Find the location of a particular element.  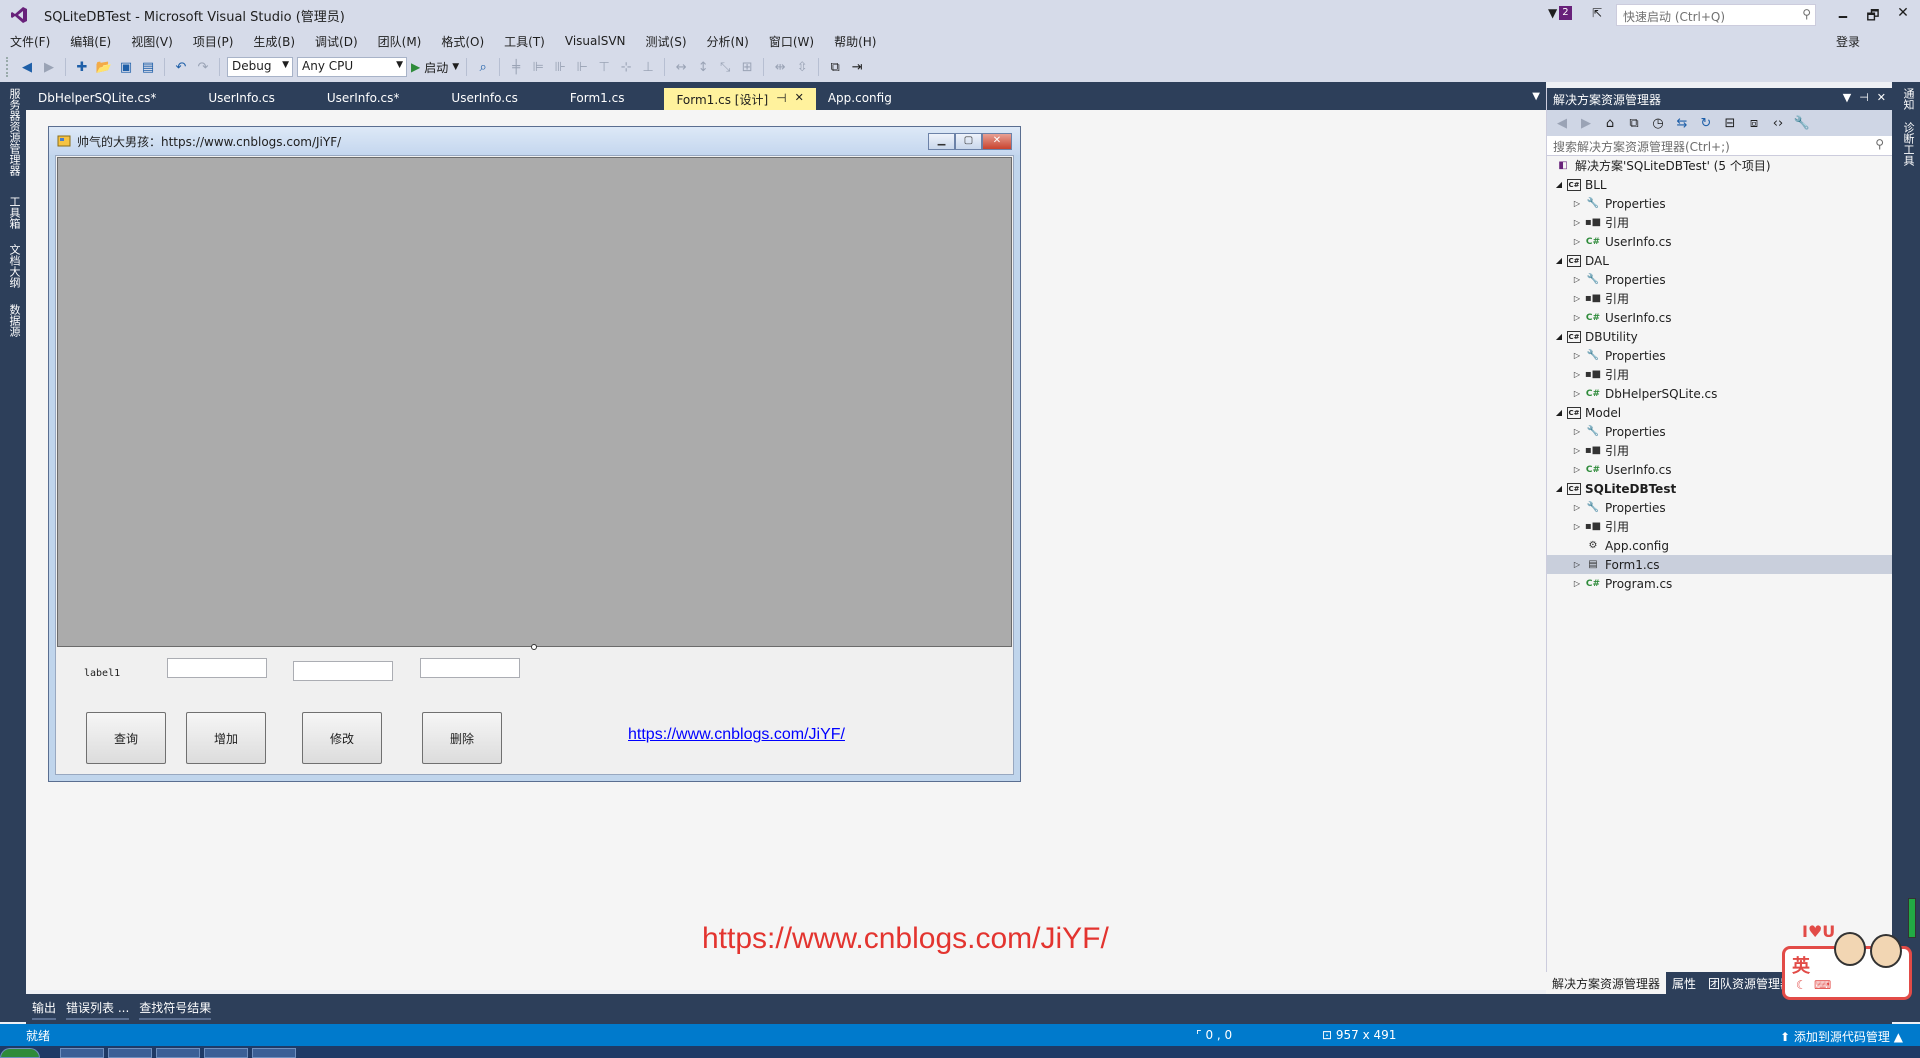

tree-item: ▷ ▤ Form1.cs is located at coordinates (1719, 564).